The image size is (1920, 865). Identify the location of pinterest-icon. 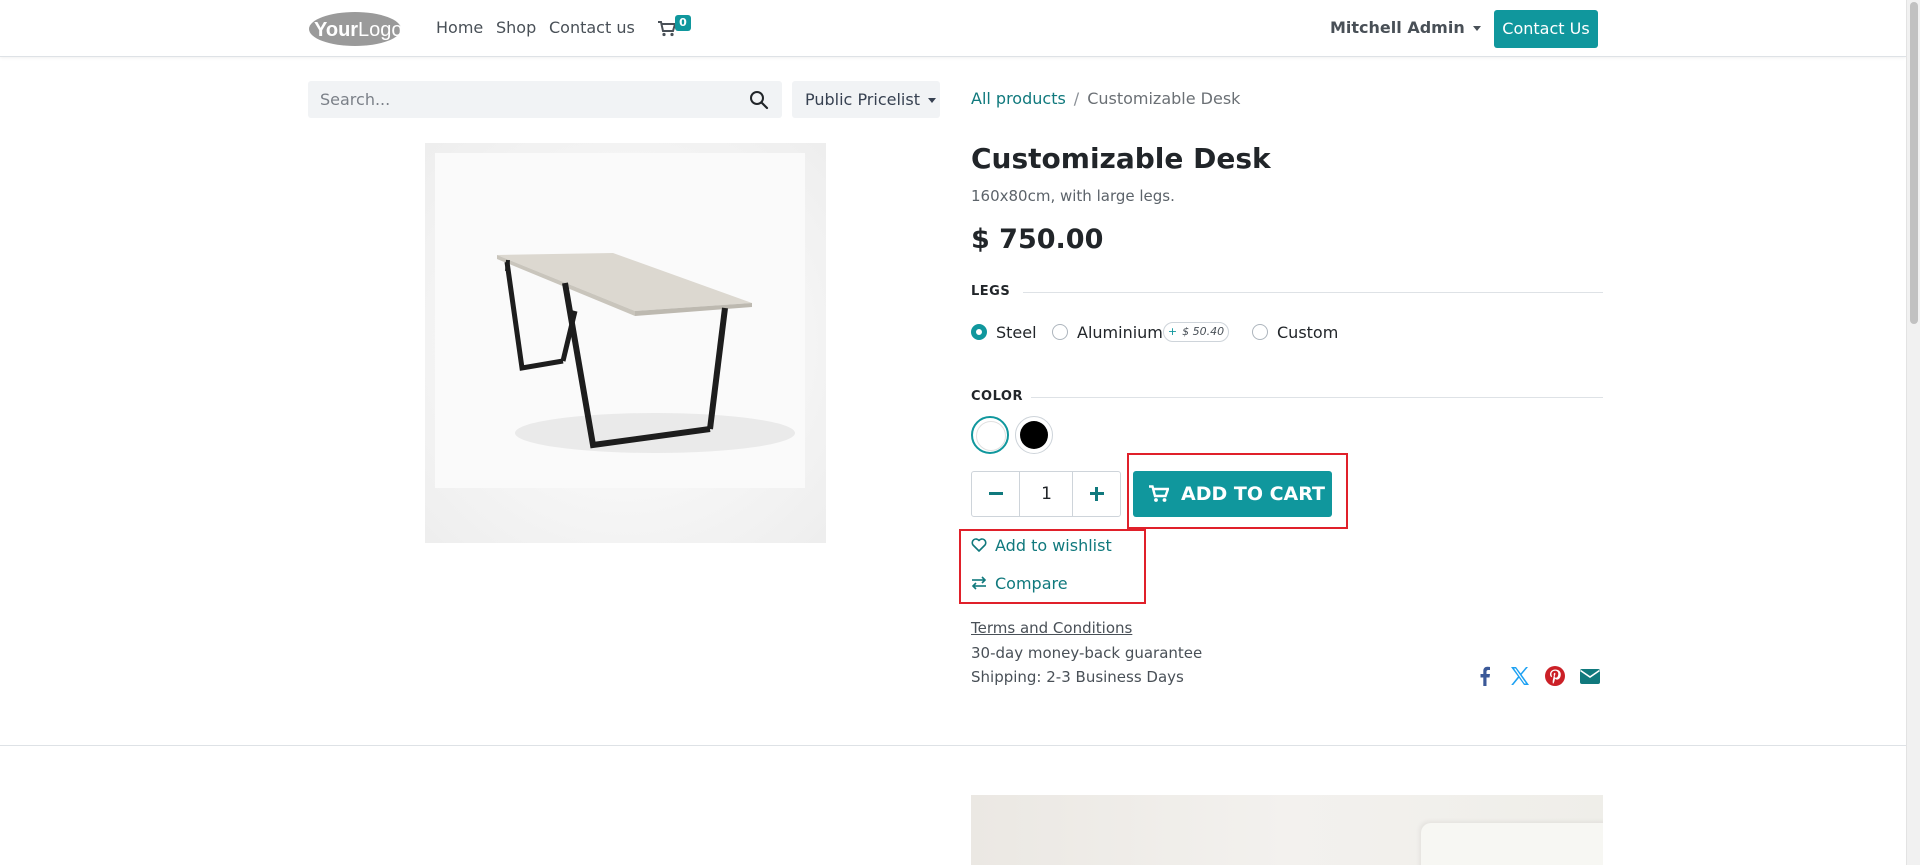
(1555, 676).